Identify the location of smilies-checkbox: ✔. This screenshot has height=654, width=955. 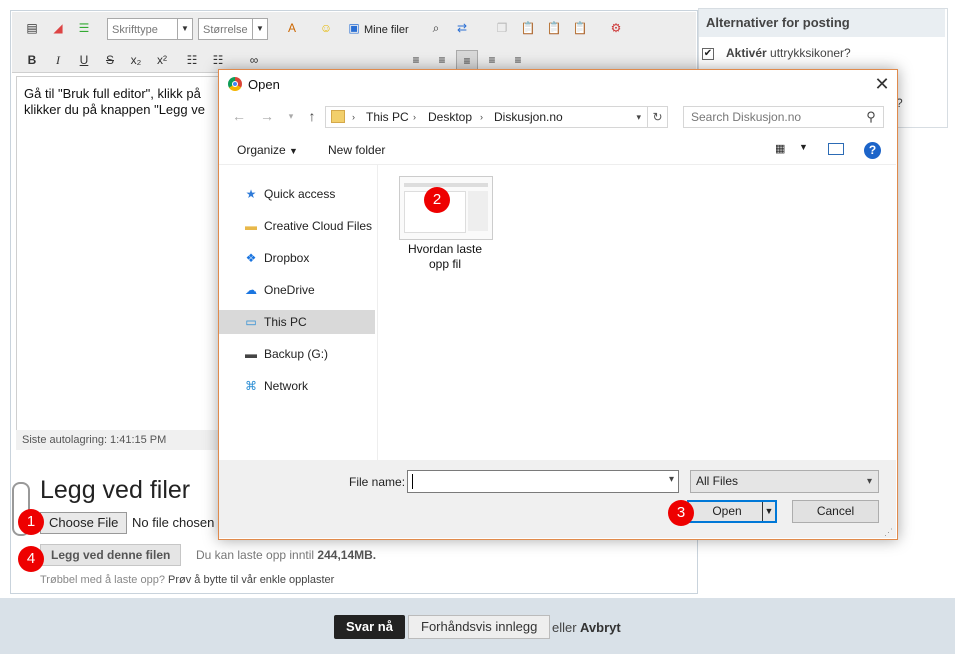
(708, 54).